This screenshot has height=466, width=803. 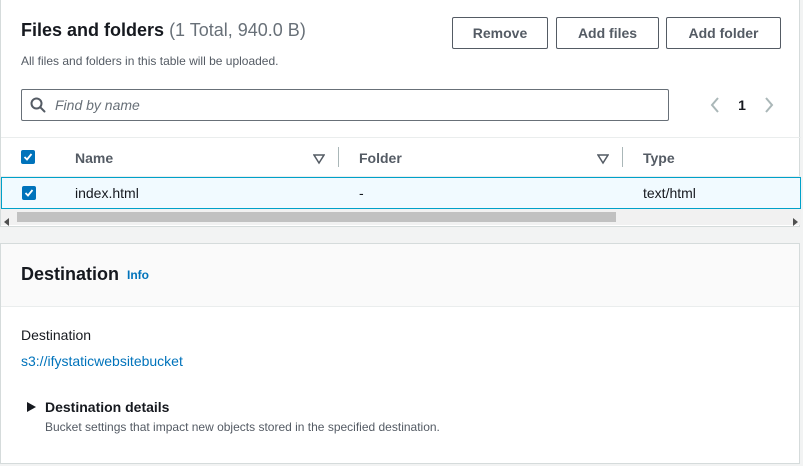 I want to click on row-checkbox, so click(x=29, y=193).